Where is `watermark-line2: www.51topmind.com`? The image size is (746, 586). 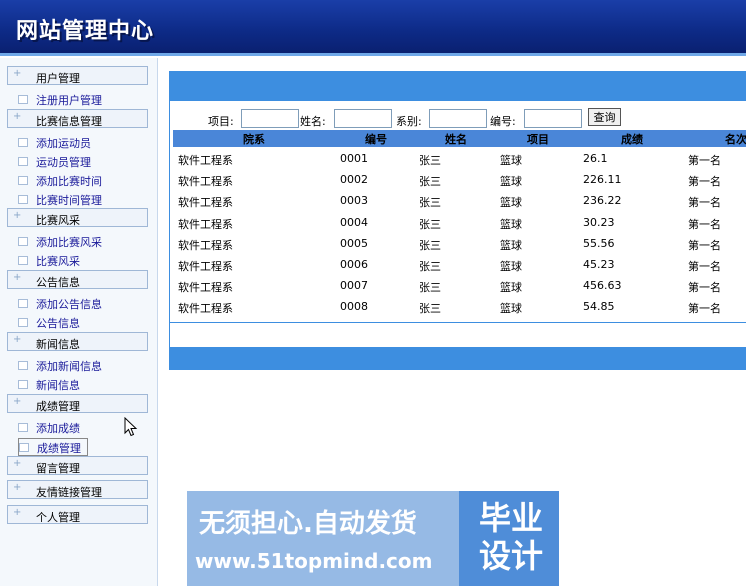 watermark-line2: www.51topmind.com is located at coordinates (314, 561).